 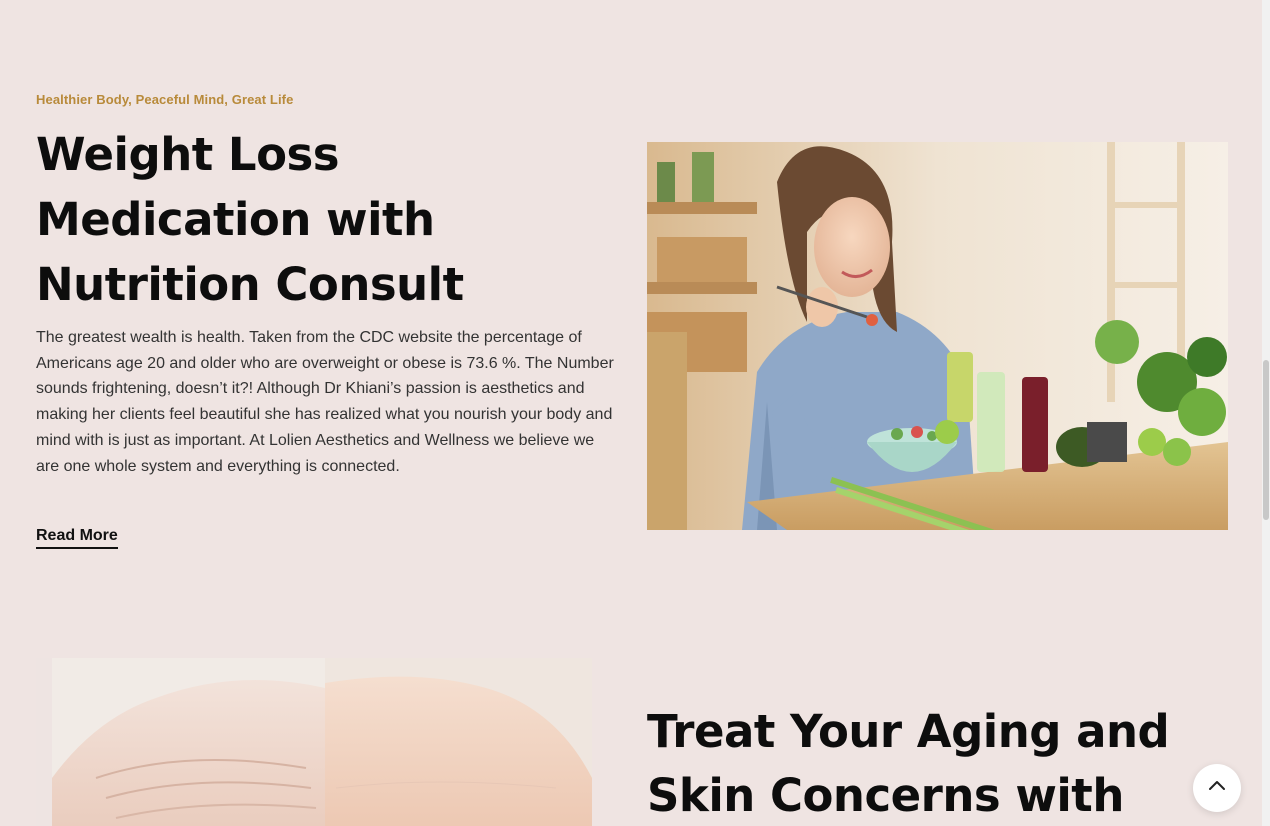 I want to click on scroll-to-top-button, so click(x=1217, y=788).